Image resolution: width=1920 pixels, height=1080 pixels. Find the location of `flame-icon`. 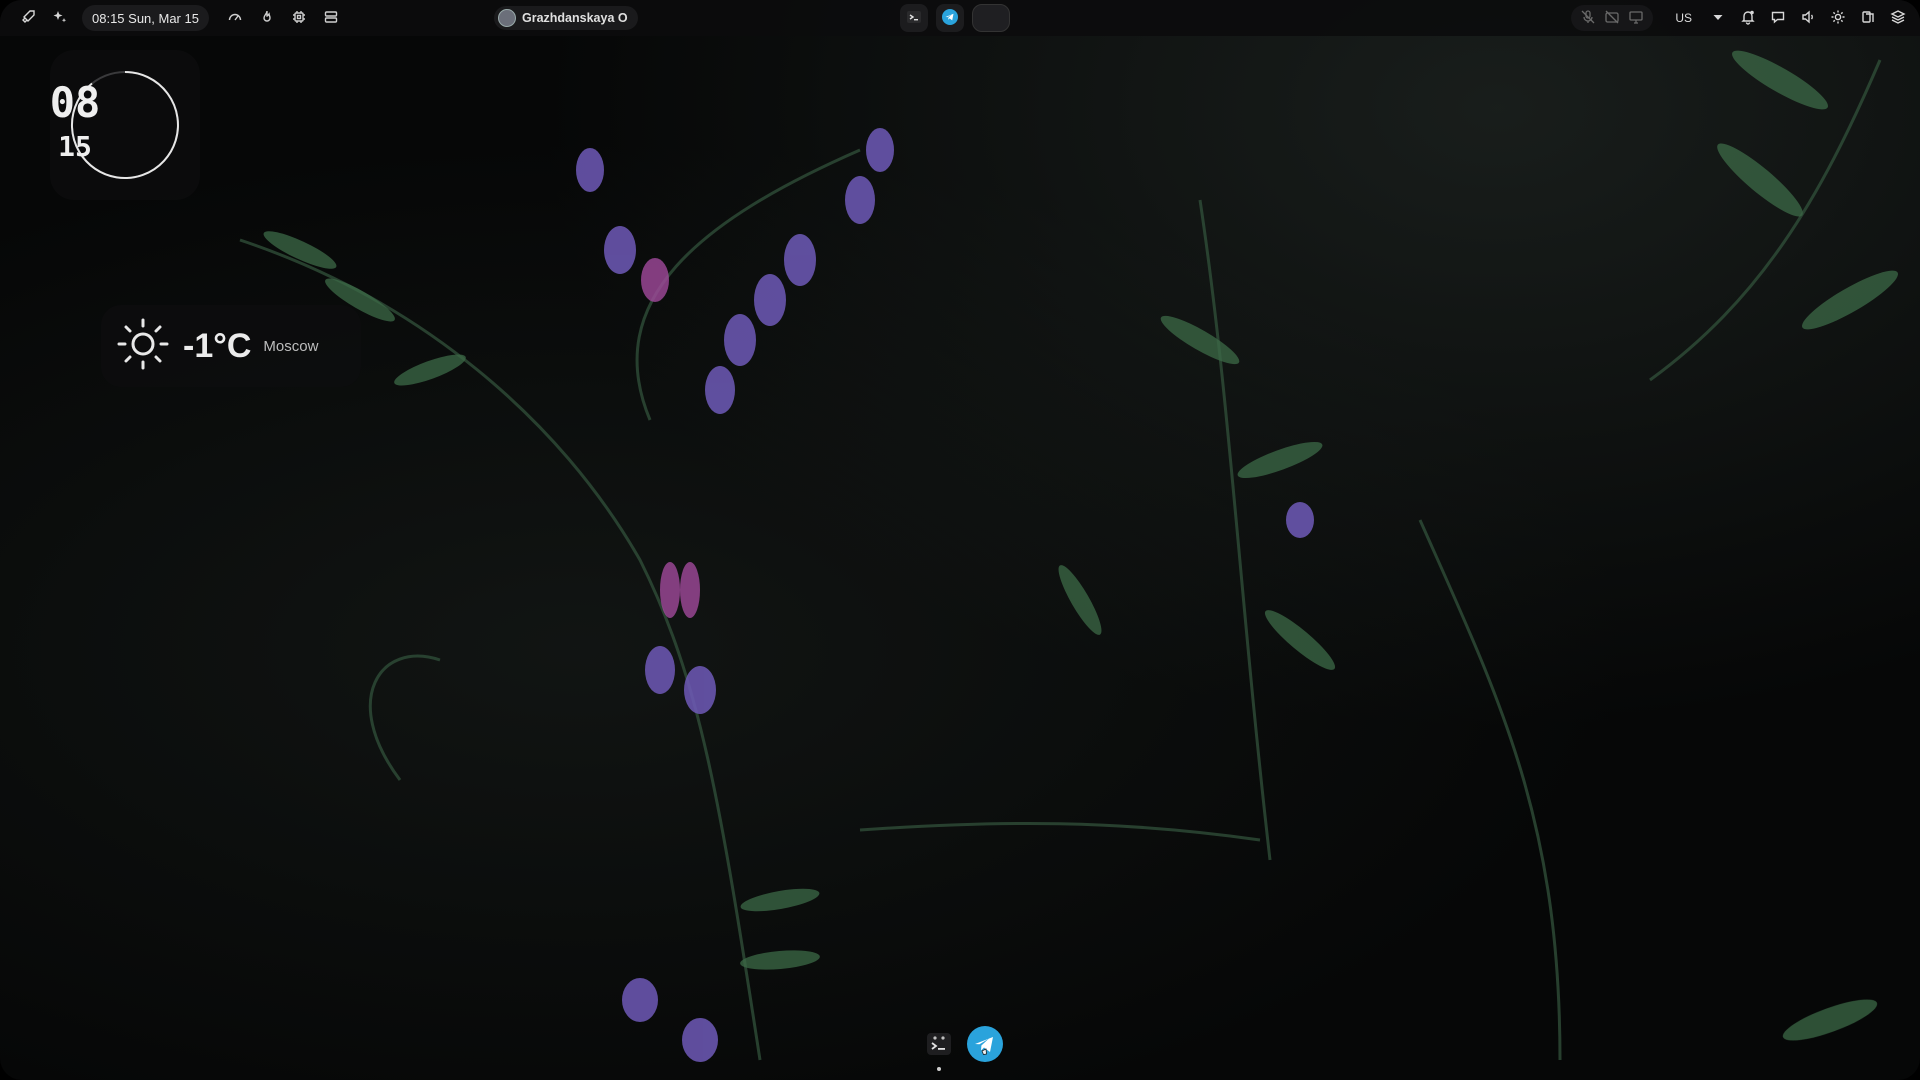

flame-icon is located at coordinates (267, 18).